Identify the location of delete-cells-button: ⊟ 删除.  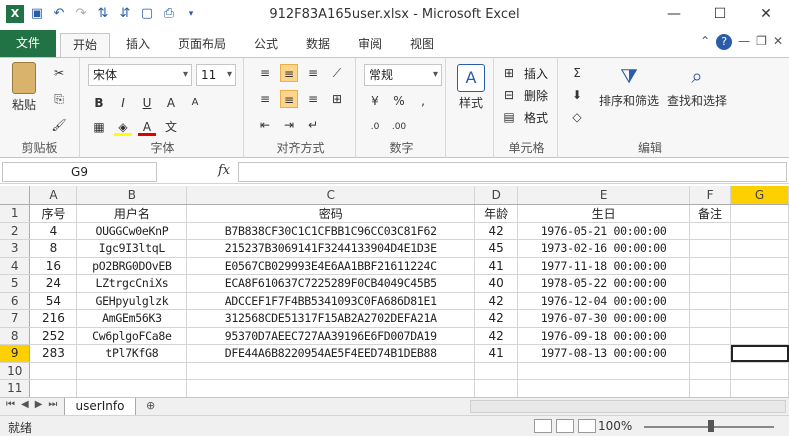
(524, 95).